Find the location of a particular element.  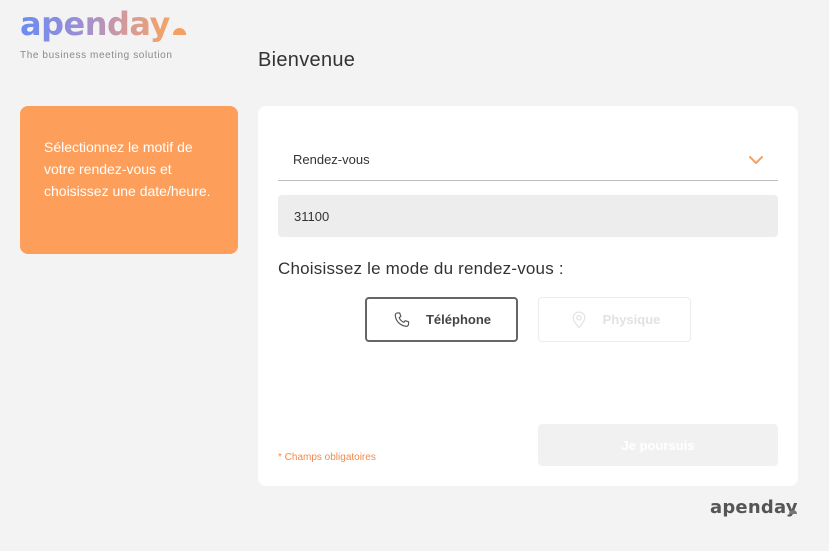

footer-logo: apenday is located at coordinates (754, 507).